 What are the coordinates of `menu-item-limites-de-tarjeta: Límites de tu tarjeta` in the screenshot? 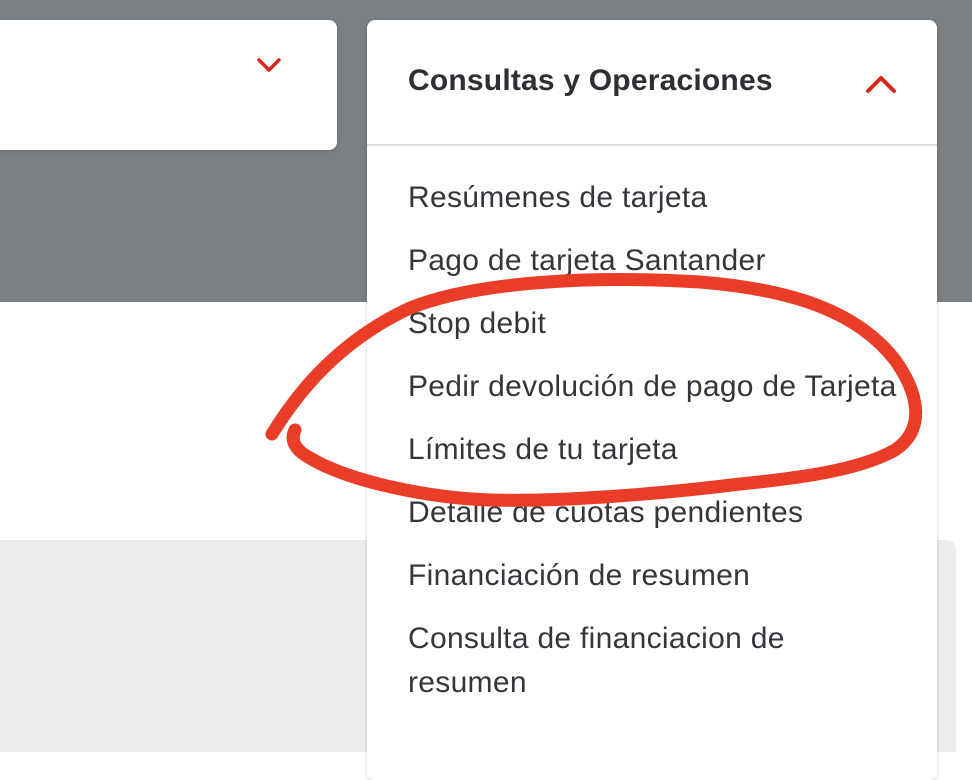 It's located at (658, 450).